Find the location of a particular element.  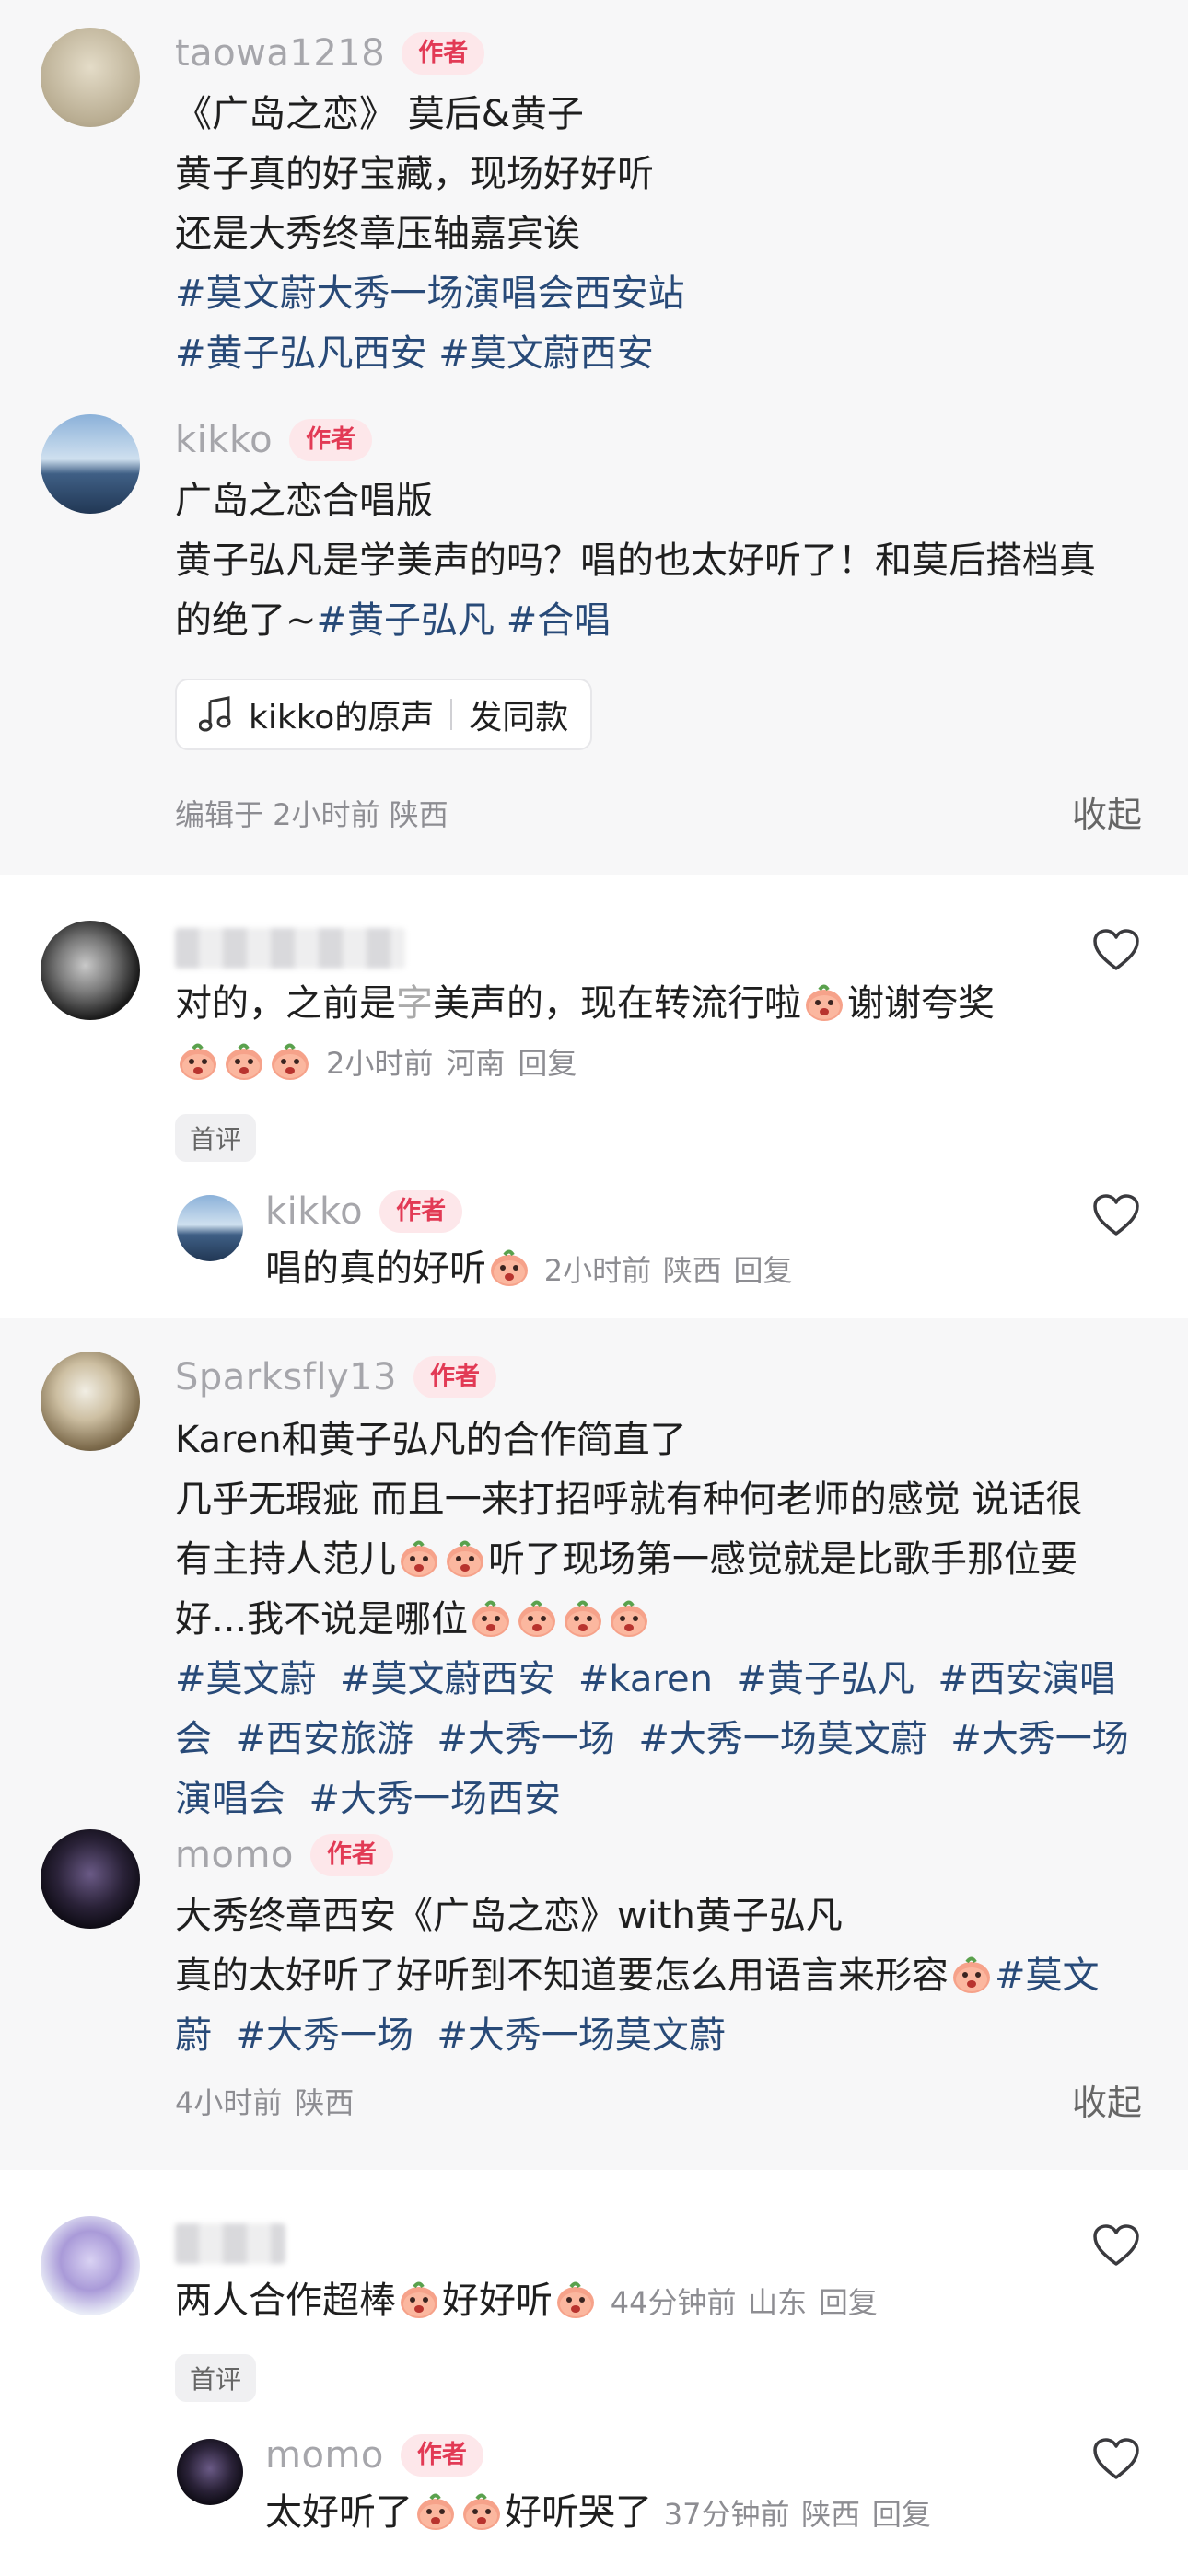

heart-eyes-emoji-icon is located at coordinates (971, 1975).